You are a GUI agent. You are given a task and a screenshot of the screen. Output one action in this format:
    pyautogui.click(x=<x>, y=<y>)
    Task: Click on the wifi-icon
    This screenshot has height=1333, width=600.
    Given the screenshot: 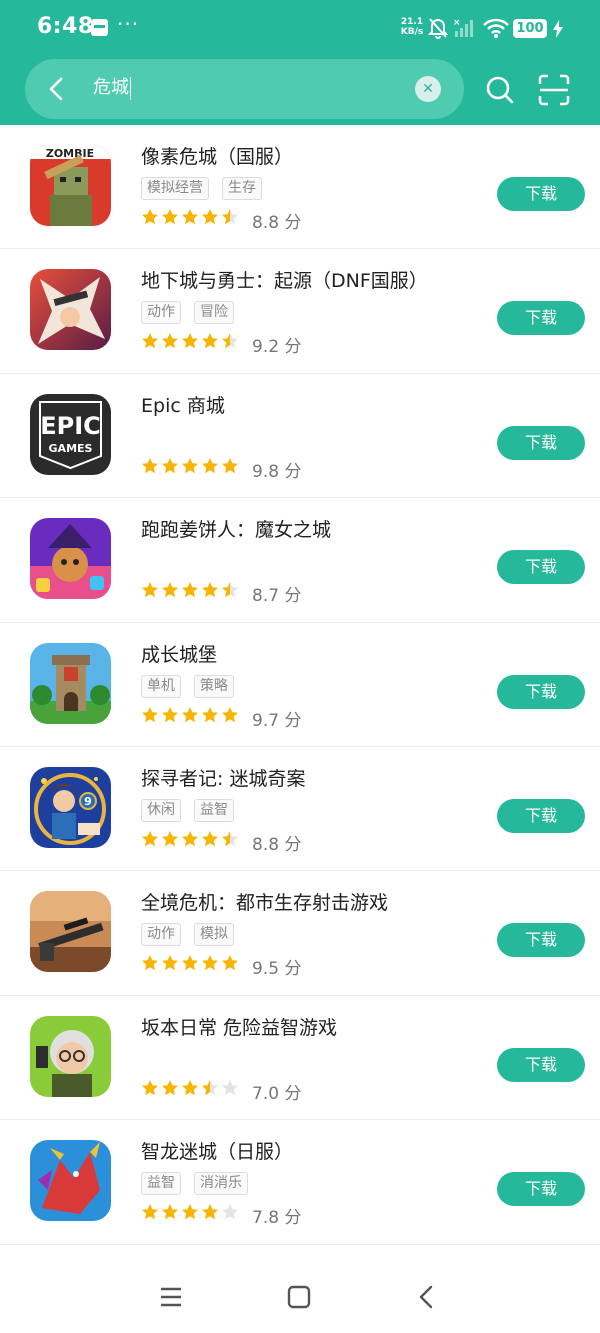 What is the action you would take?
    pyautogui.click(x=496, y=28)
    